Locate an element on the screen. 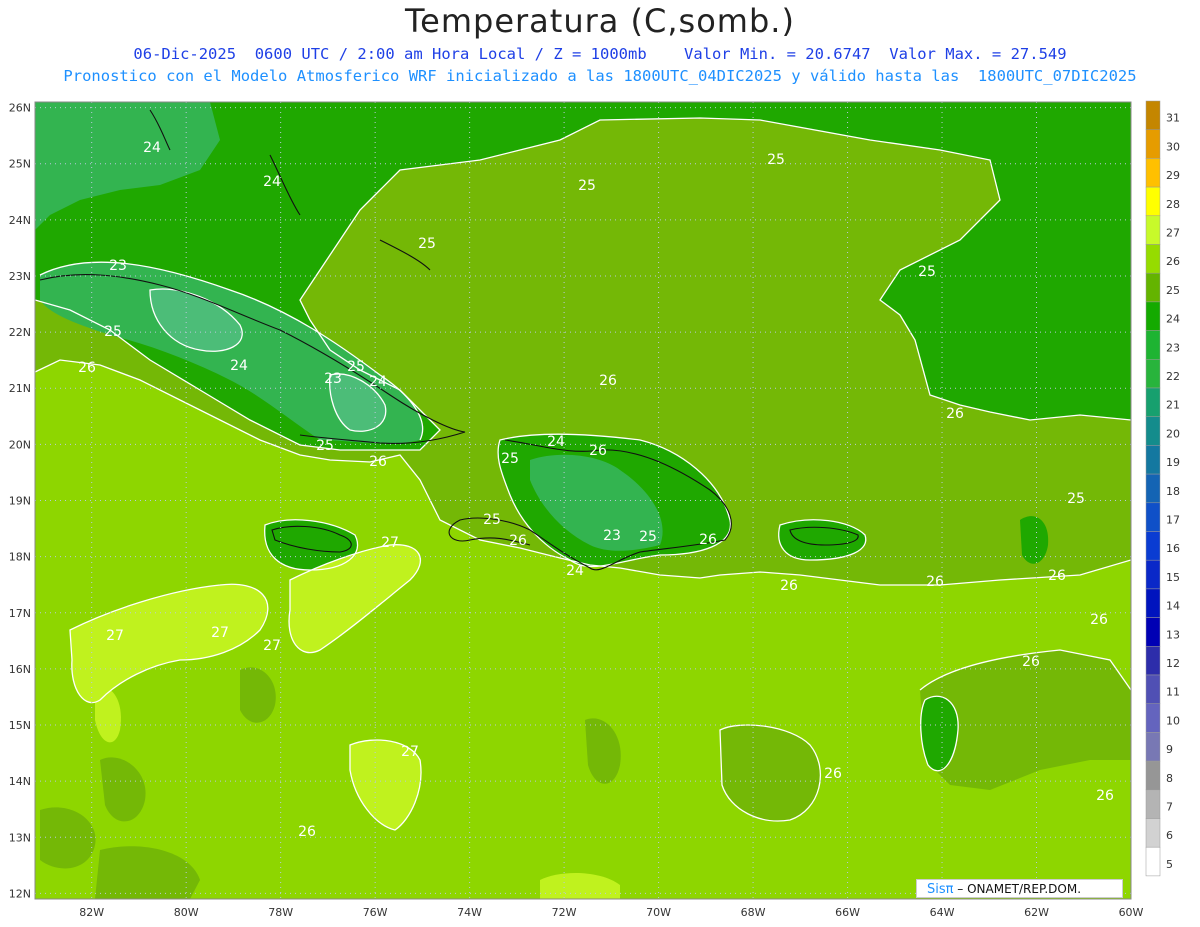 The image size is (1200, 927). colorbar-level-label: 20 is located at coordinates (1173, 433).